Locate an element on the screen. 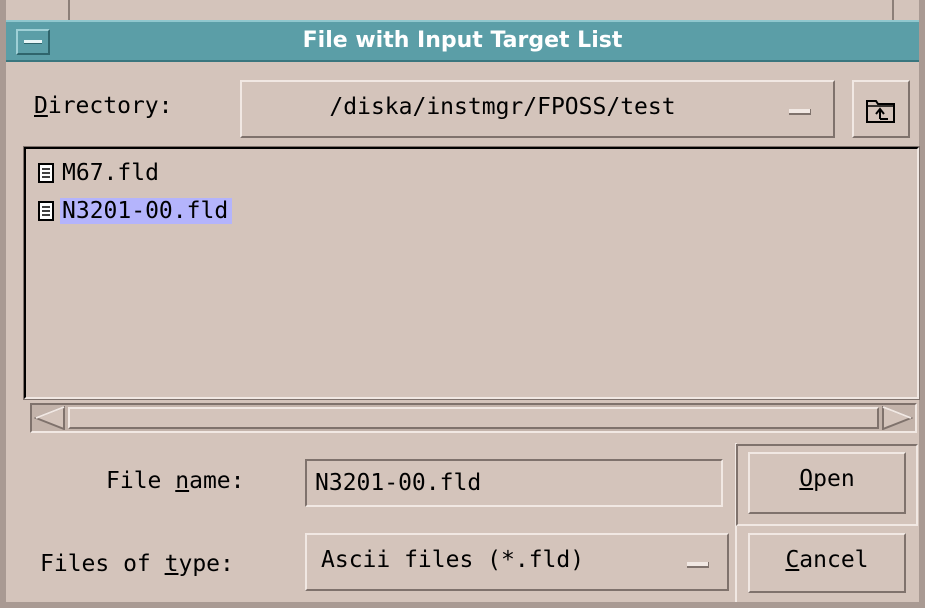 This screenshot has height=608, width=925. scroll-right-icon is located at coordinates (897, 418).